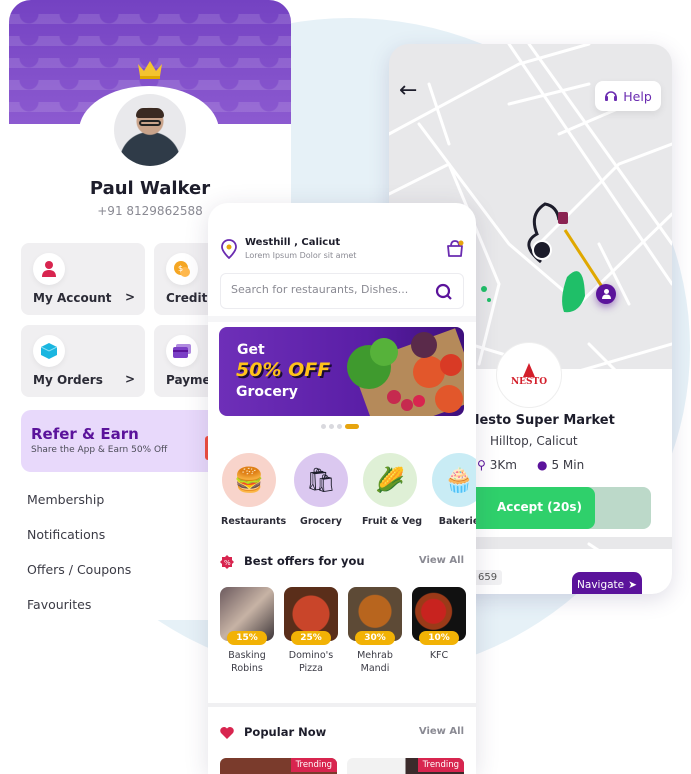 This screenshot has height=774, width=691. What do you see at coordinates (444, 292) in the screenshot?
I see `search-icon` at bounding box center [444, 292].